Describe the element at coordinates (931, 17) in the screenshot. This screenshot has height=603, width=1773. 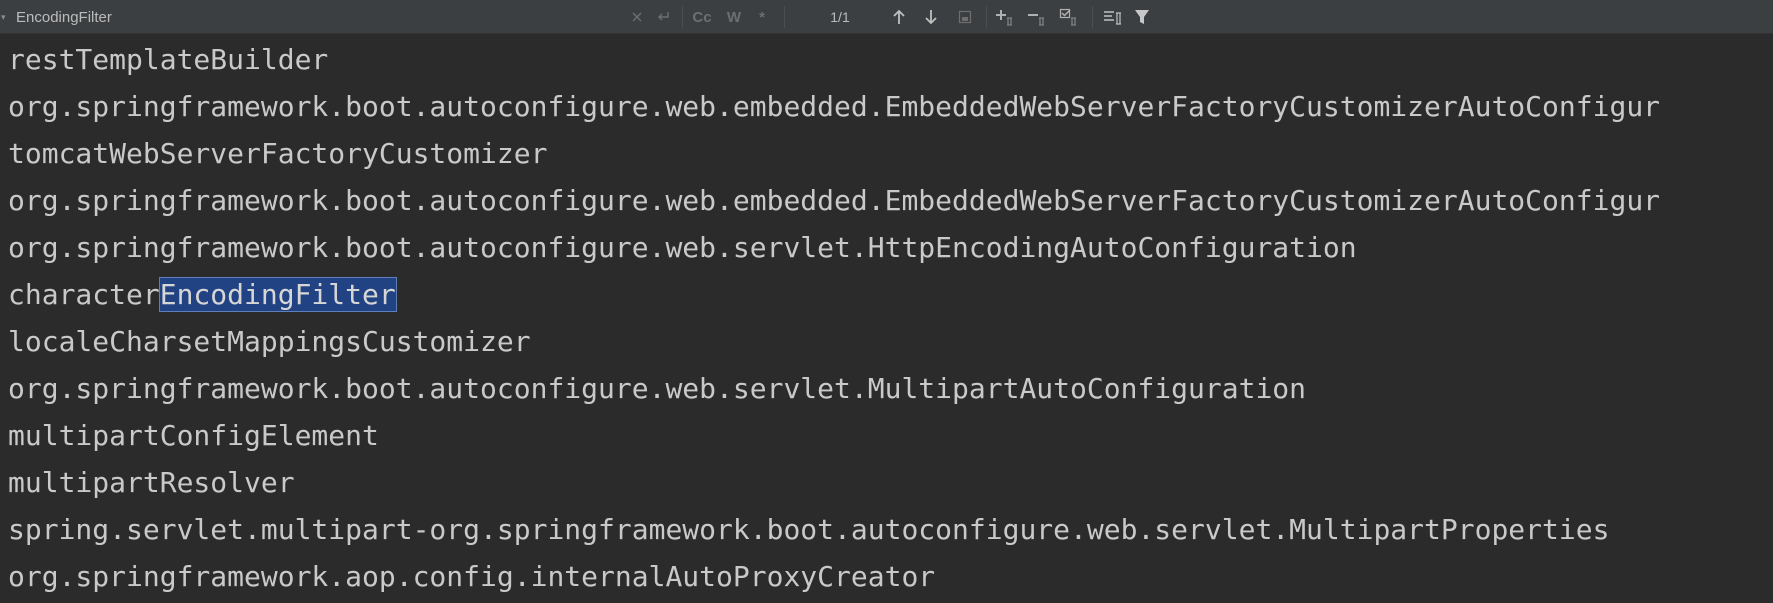
I see `next-occurrence-icon` at that location.